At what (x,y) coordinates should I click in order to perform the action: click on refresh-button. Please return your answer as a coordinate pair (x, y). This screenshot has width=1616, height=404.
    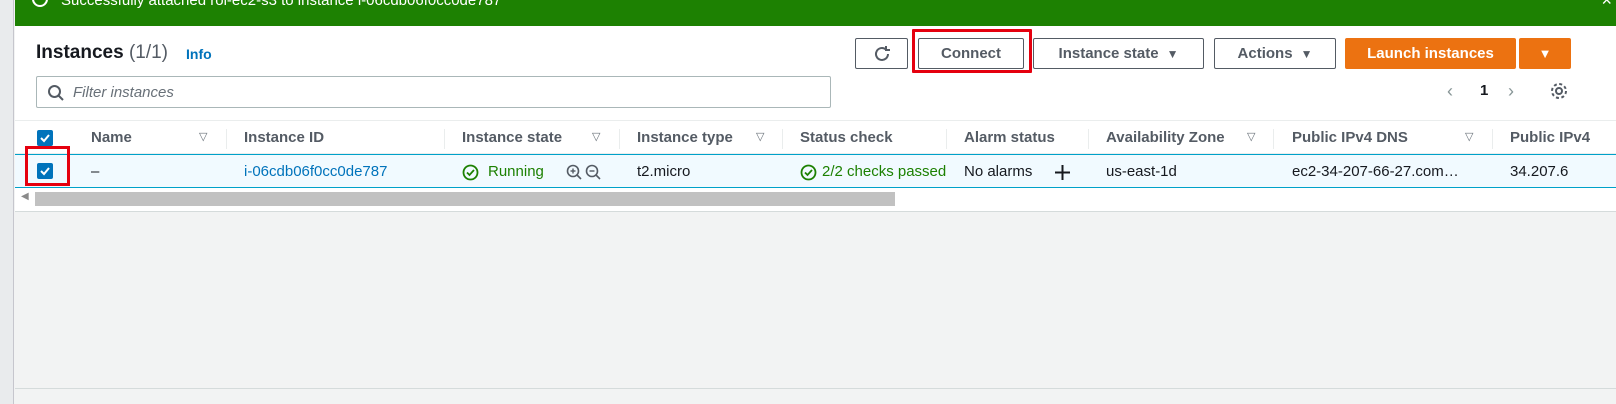
    Looking at the image, I should click on (881, 53).